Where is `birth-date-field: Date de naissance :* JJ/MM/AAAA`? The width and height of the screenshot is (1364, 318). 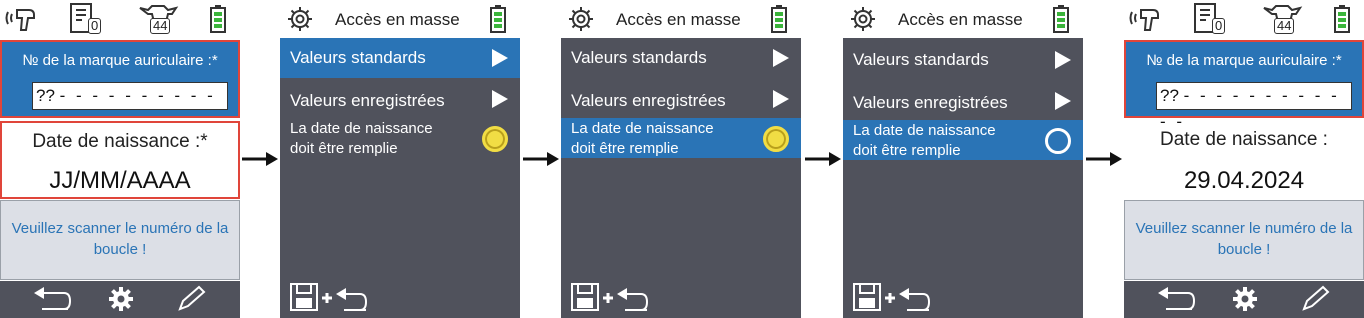 birth-date-field: Date de naissance :* JJ/MM/AAAA is located at coordinates (120, 160).